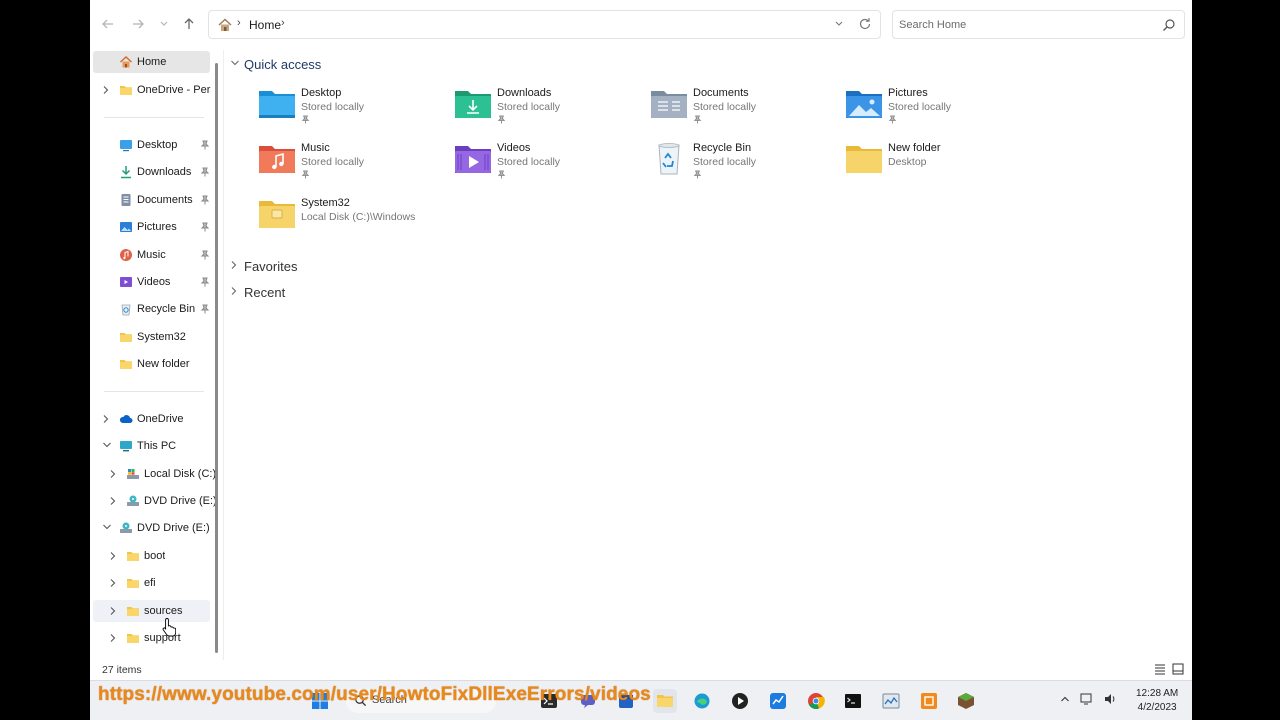 Image resolution: width=1280 pixels, height=720 pixels. What do you see at coordinates (853, 701) in the screenshot?
I see `taskbar-cmd` at bounding box center [853, 701].